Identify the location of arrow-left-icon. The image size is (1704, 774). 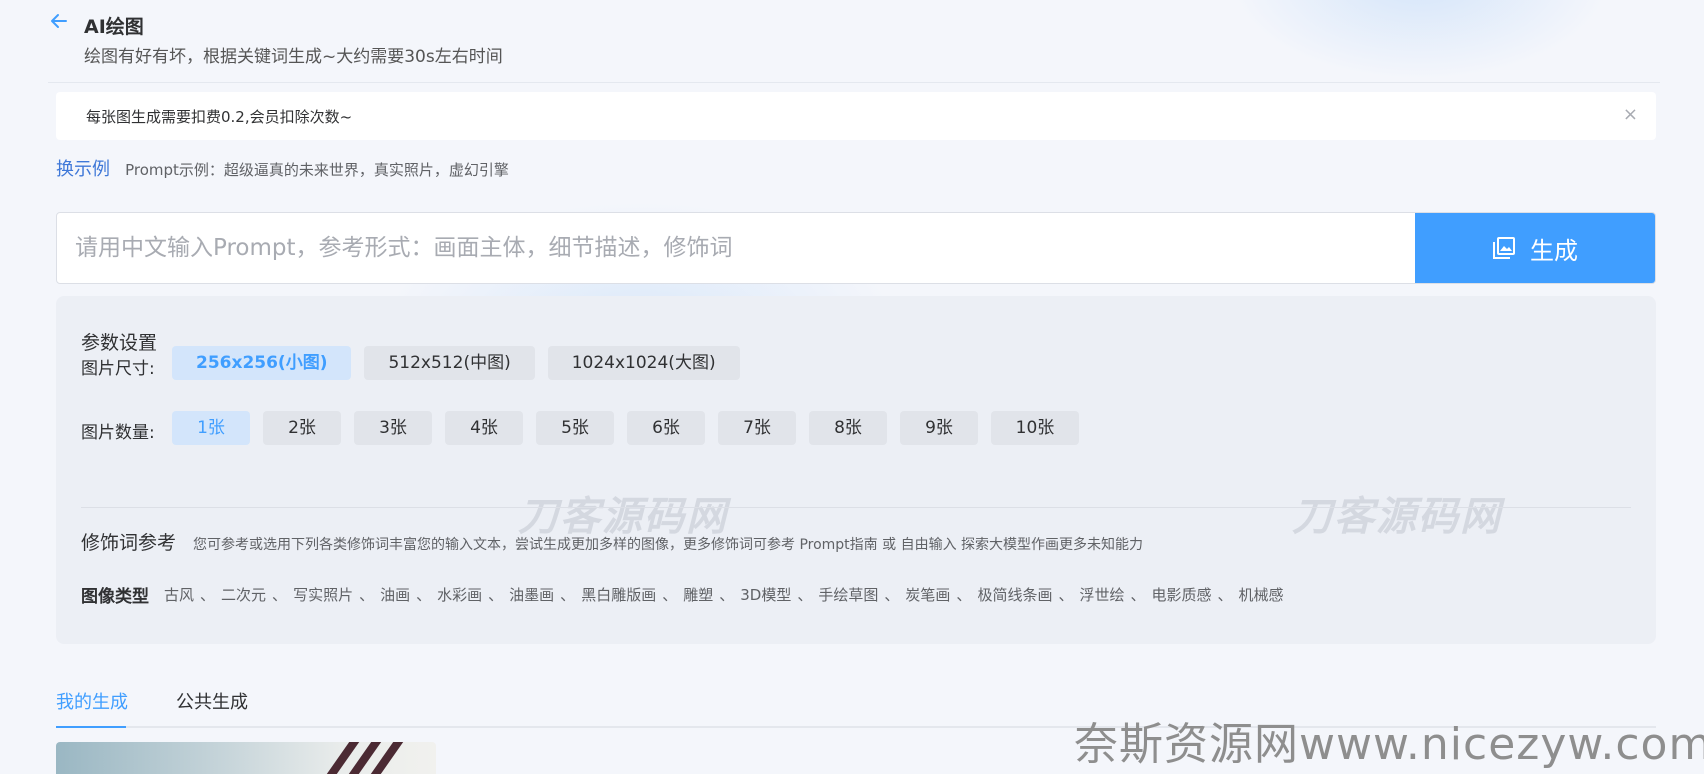
(59, 21).